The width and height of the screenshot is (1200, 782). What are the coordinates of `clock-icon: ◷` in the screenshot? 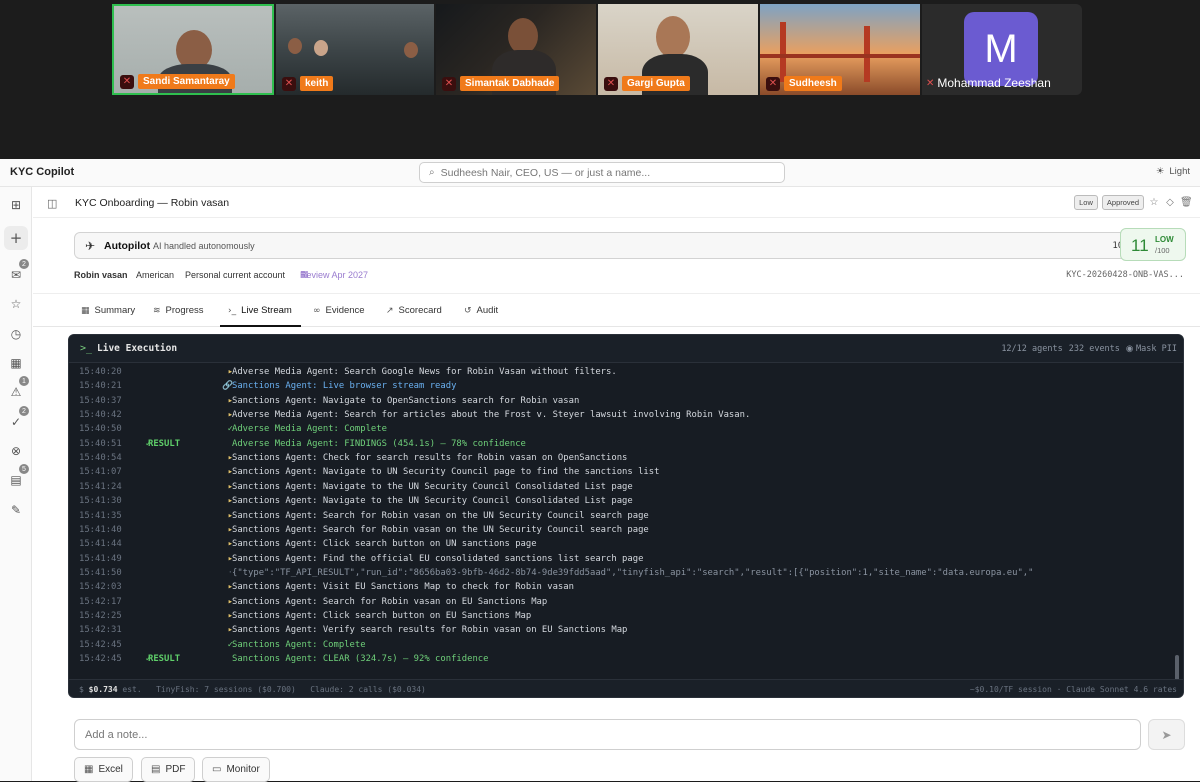 It's located at (16, 334).